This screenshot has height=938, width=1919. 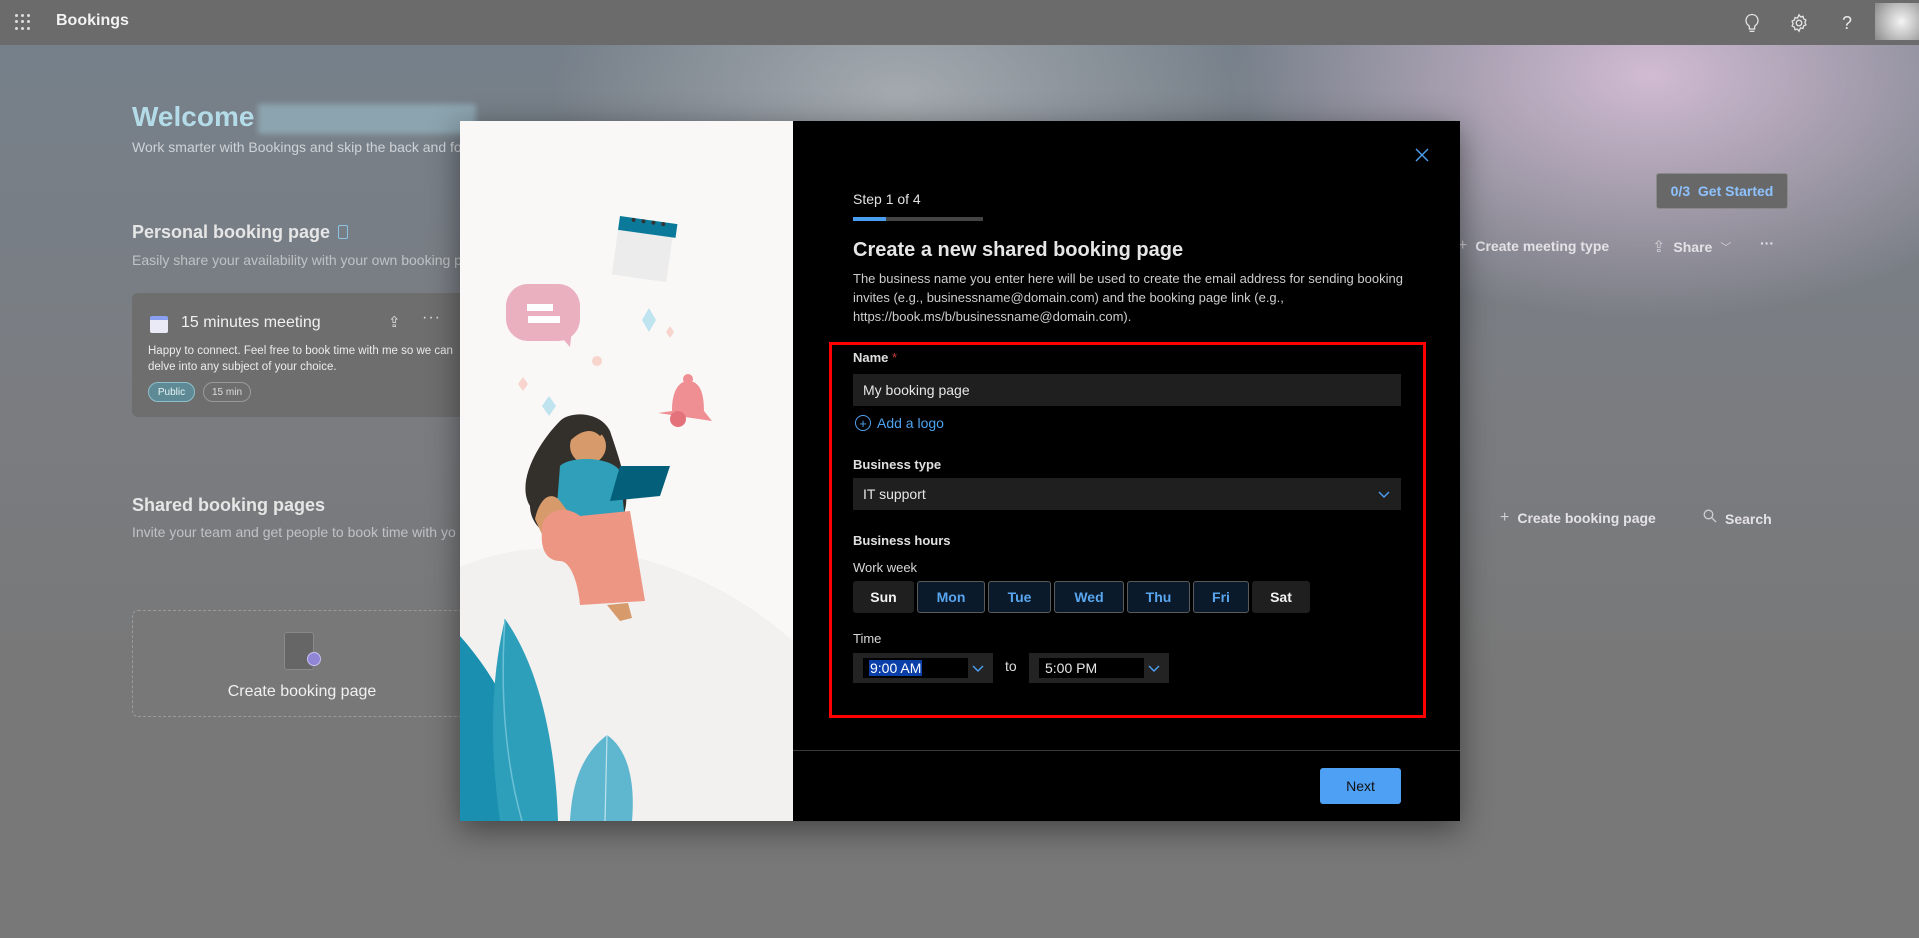 What do you see at coordinates (543, 315) in the screenshot?
I see `chat-bubble-icon` at bounding box center [543, 315].